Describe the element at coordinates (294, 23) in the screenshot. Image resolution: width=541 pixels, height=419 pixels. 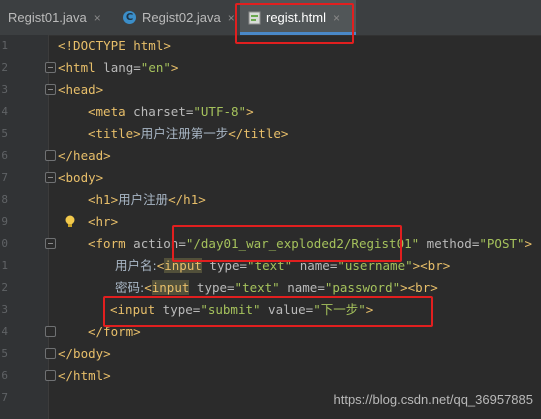
I see `highlight-box-tab` at that location.